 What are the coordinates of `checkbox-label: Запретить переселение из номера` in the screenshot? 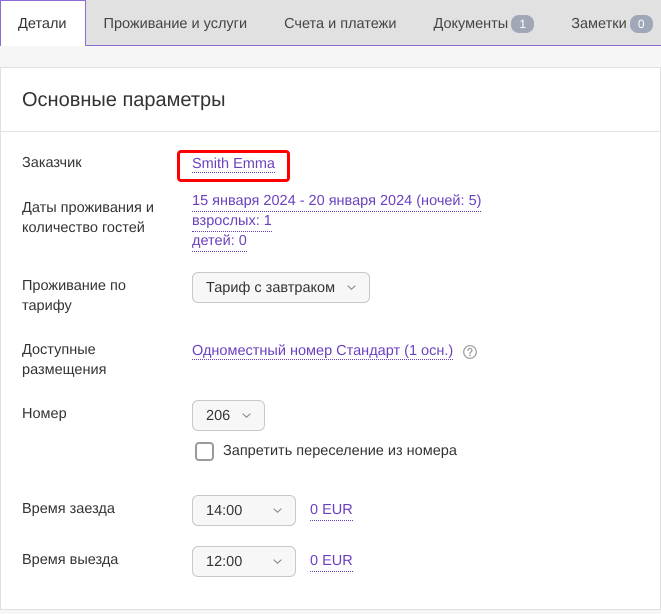 It's located at (340, 451).